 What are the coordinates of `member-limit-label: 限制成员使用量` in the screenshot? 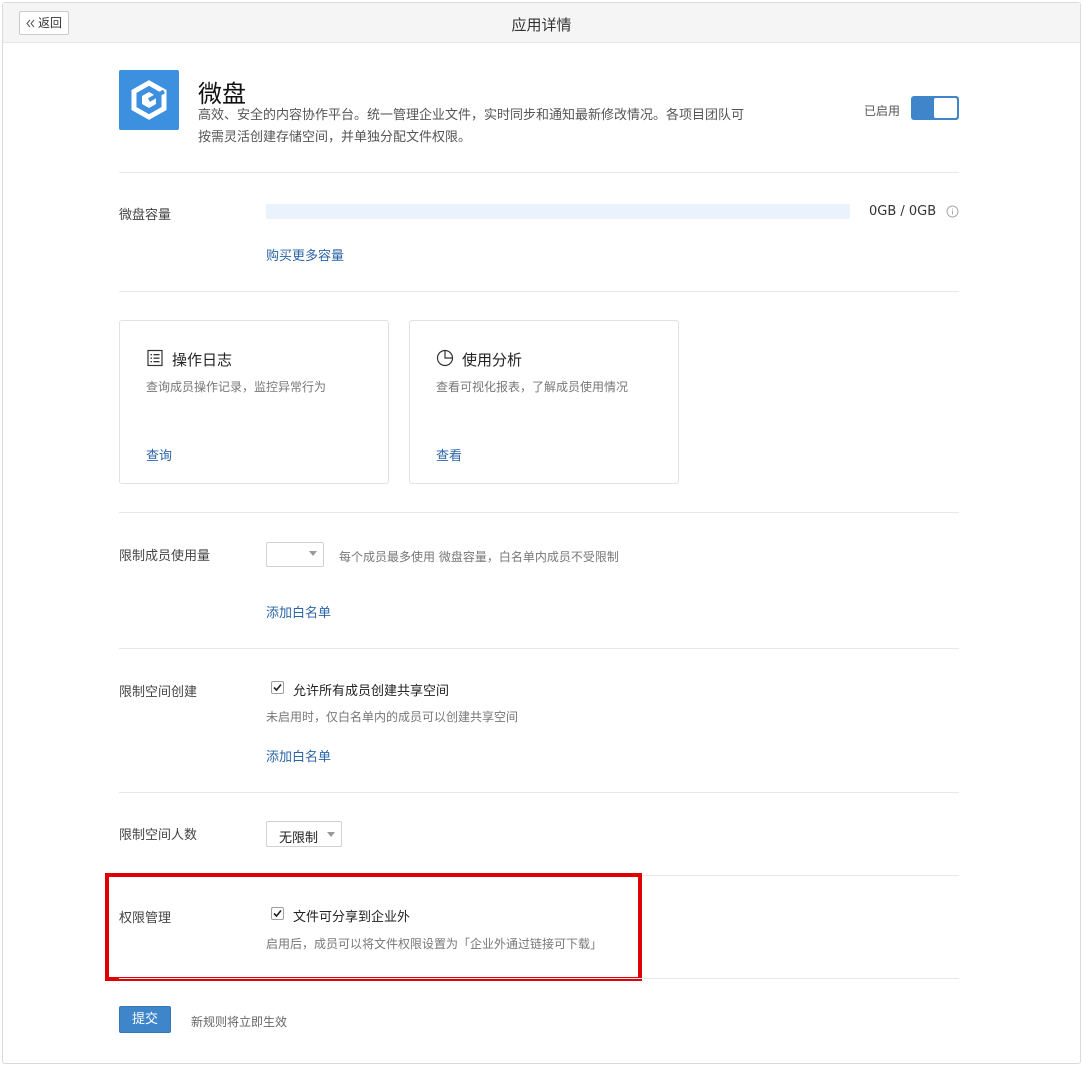 It's located at (165, 556).